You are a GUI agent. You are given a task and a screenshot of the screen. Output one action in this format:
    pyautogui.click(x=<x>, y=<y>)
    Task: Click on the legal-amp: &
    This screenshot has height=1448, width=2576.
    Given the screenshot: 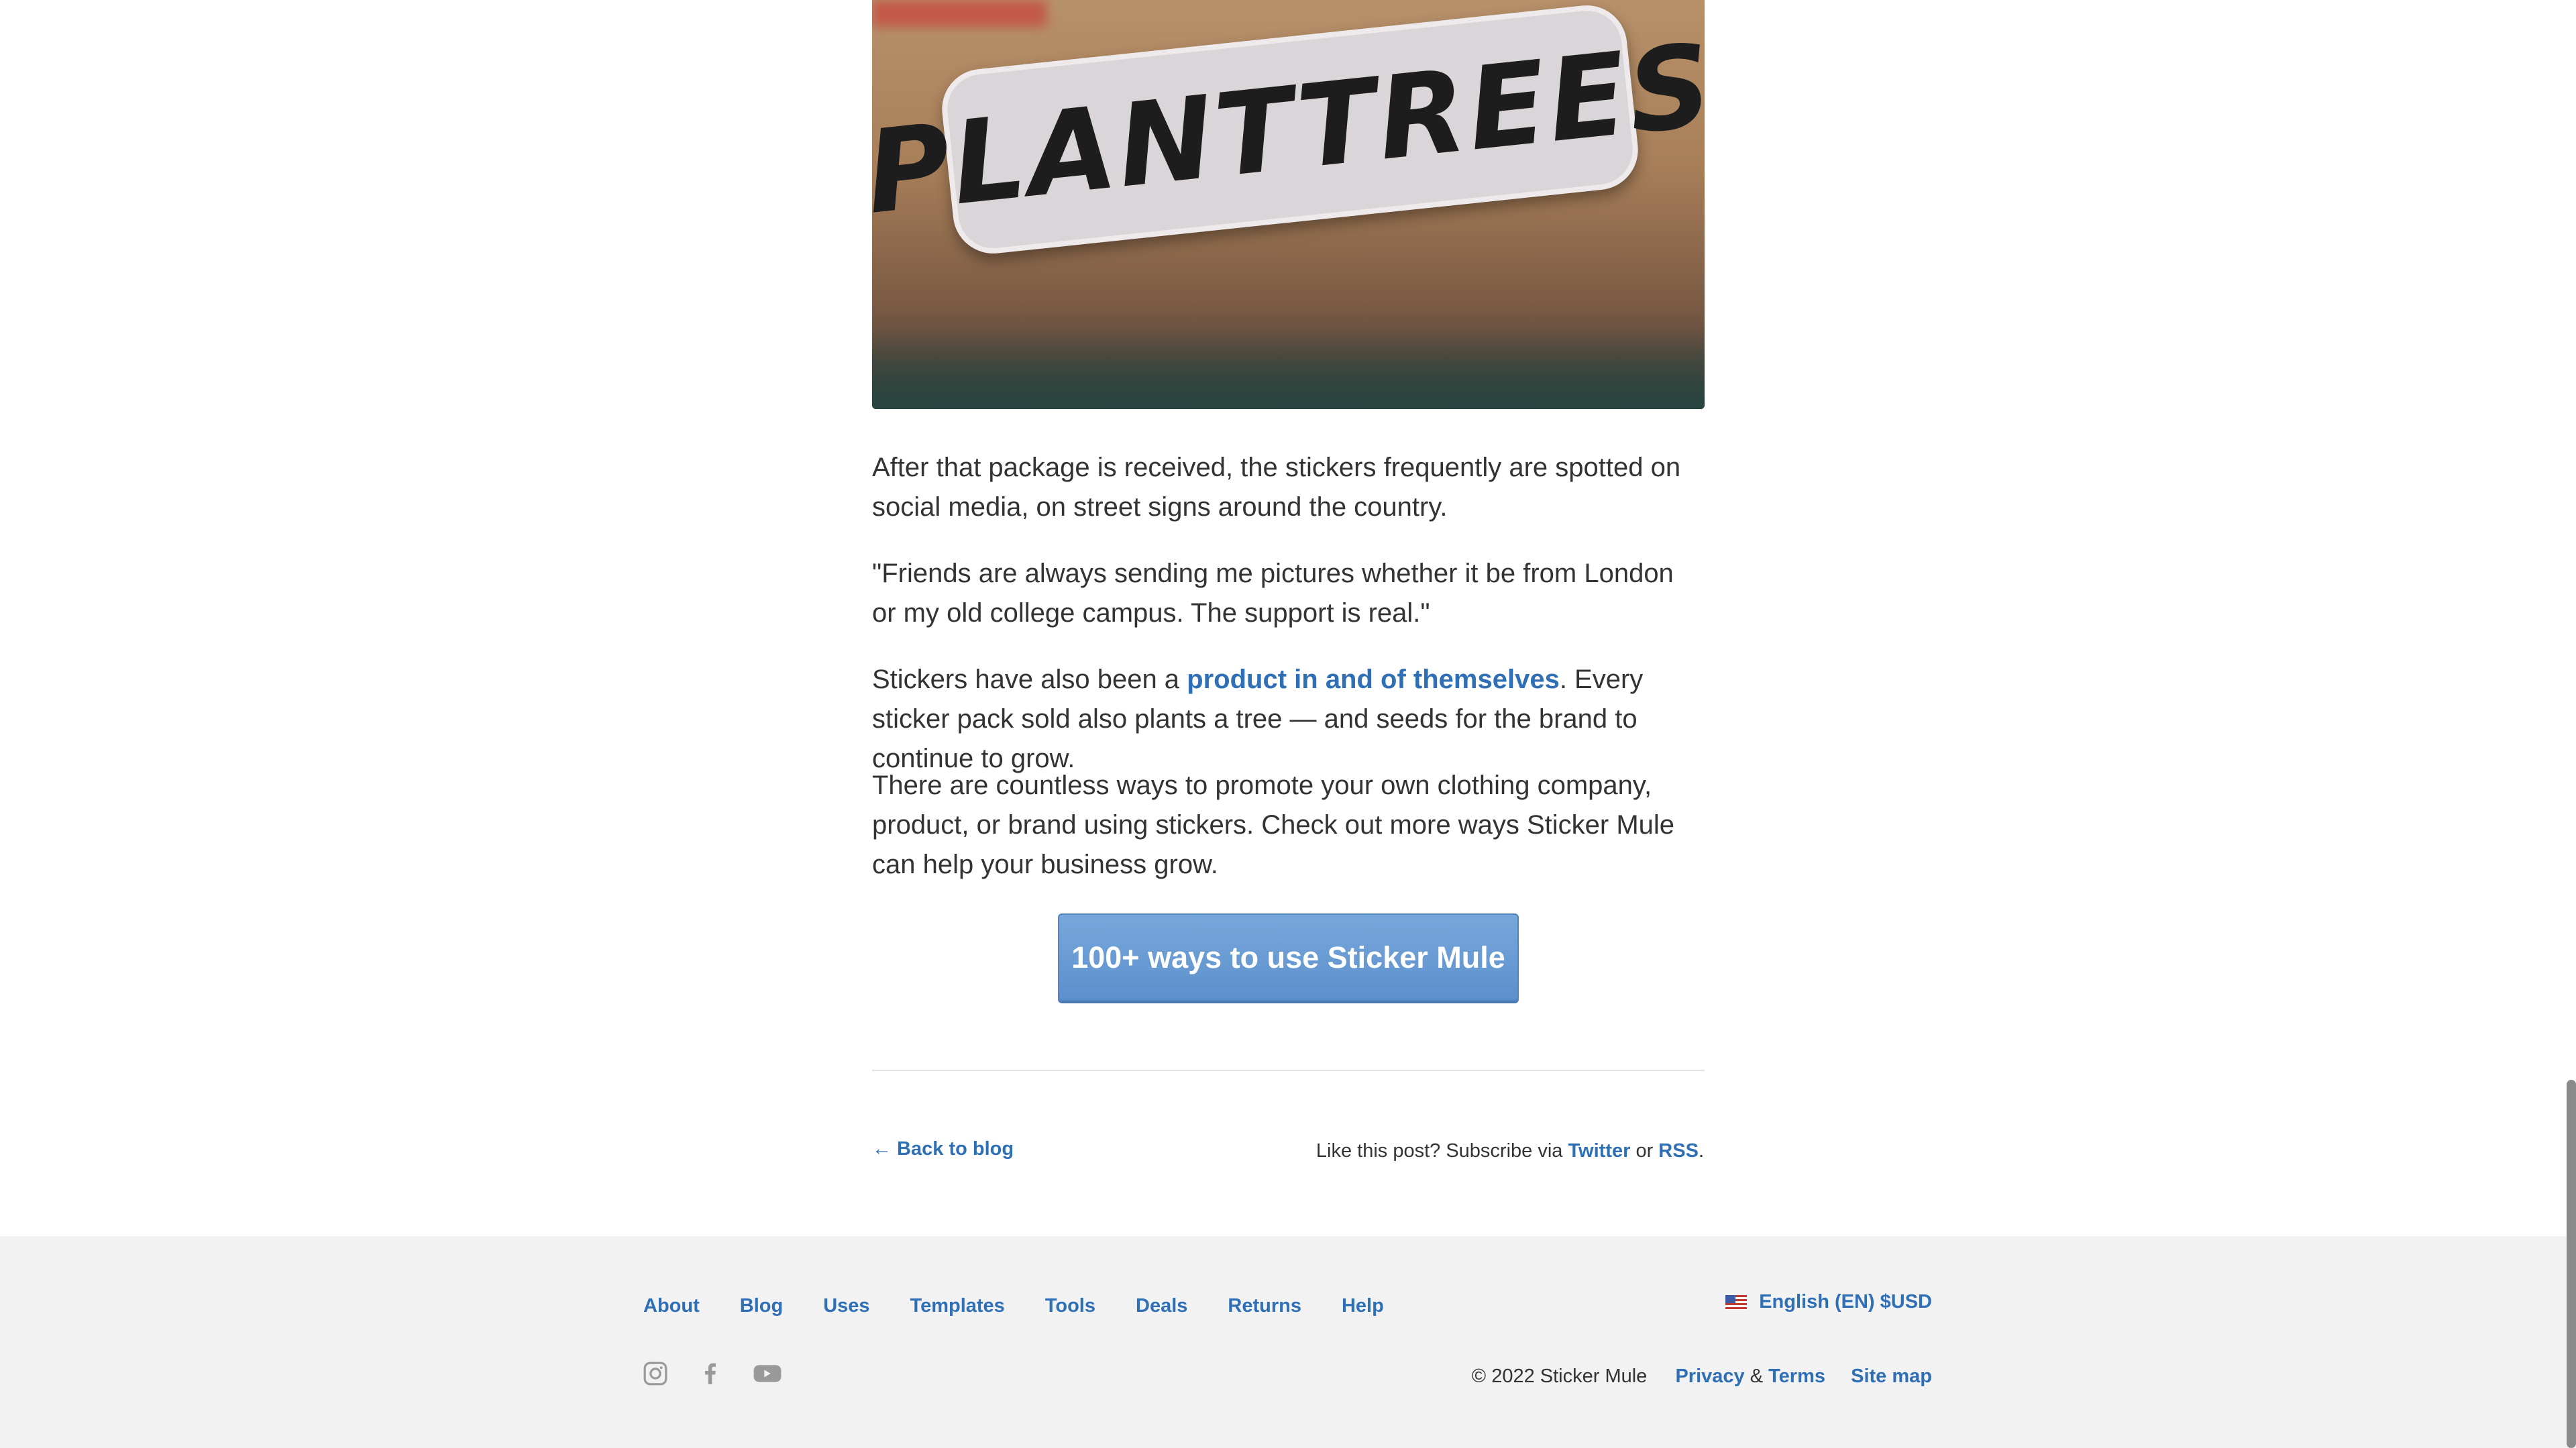 What is the action you would take?
    pyautogui.click(x=1756, y=1376)
    